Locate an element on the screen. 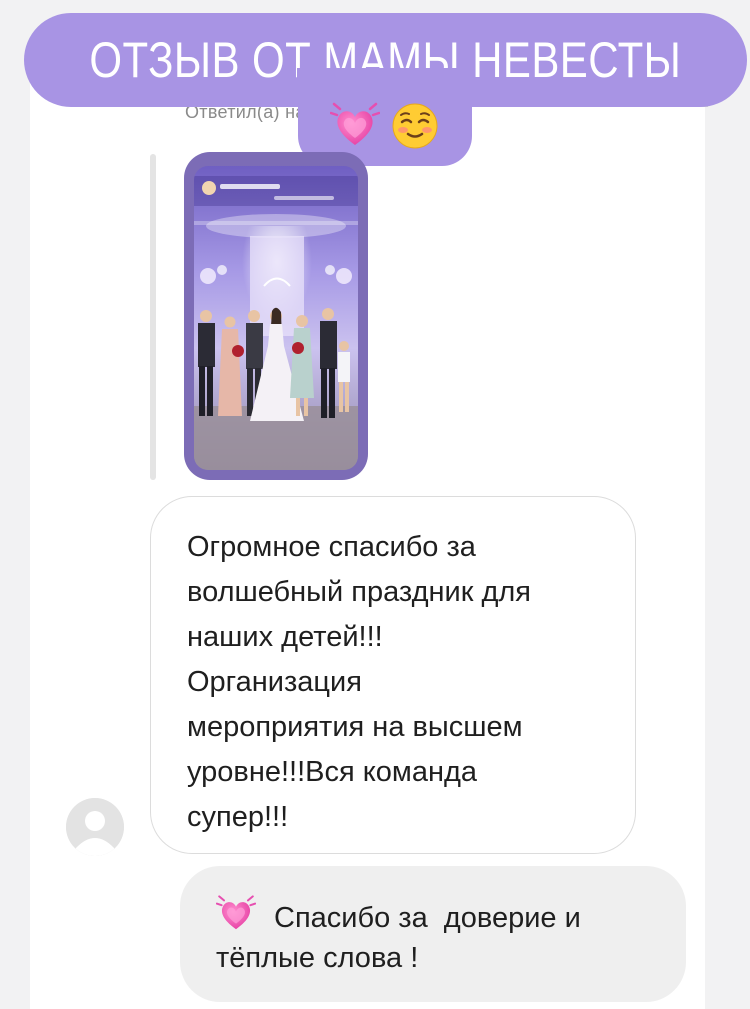 Image resolution: width=750 pixels, height=1009 pixels. smiling-face-icon is located at coordinates (415, 126).